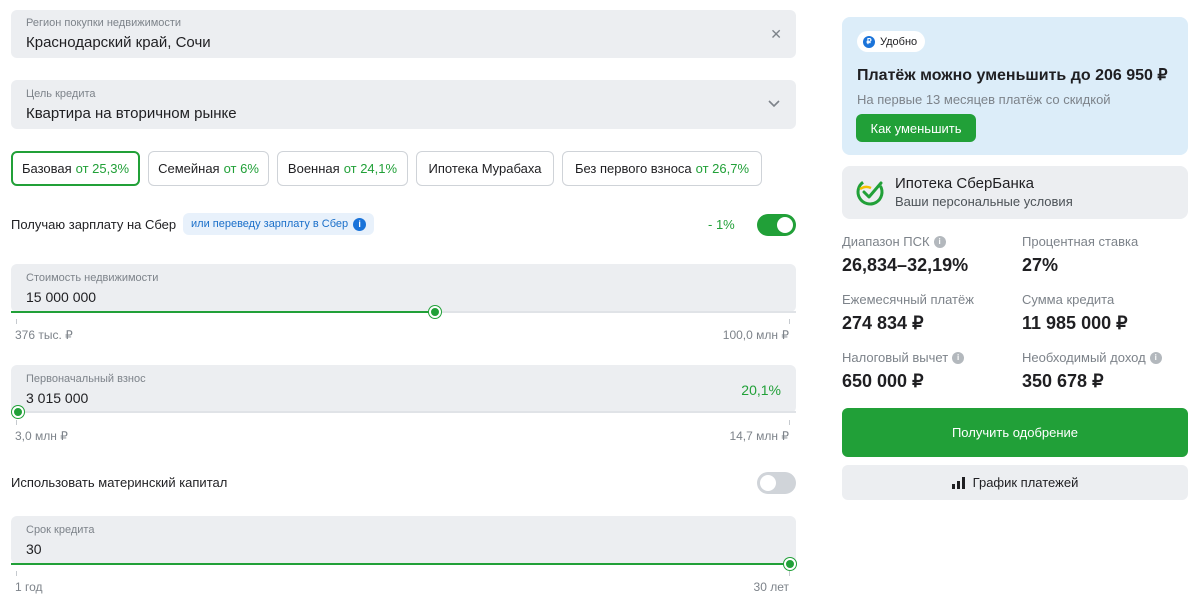 This screenshot has height=610, width=1200. What do you see at coordinates (41, 436) in the screenshot?
I see `down-payment-min: 3,0 млн ₽` at bounding box center [41, 436].